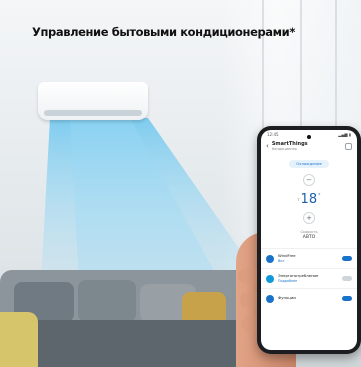  Describe the element at coordinates (270, 298) in the screenshot. I see `functions-icon` at that location.